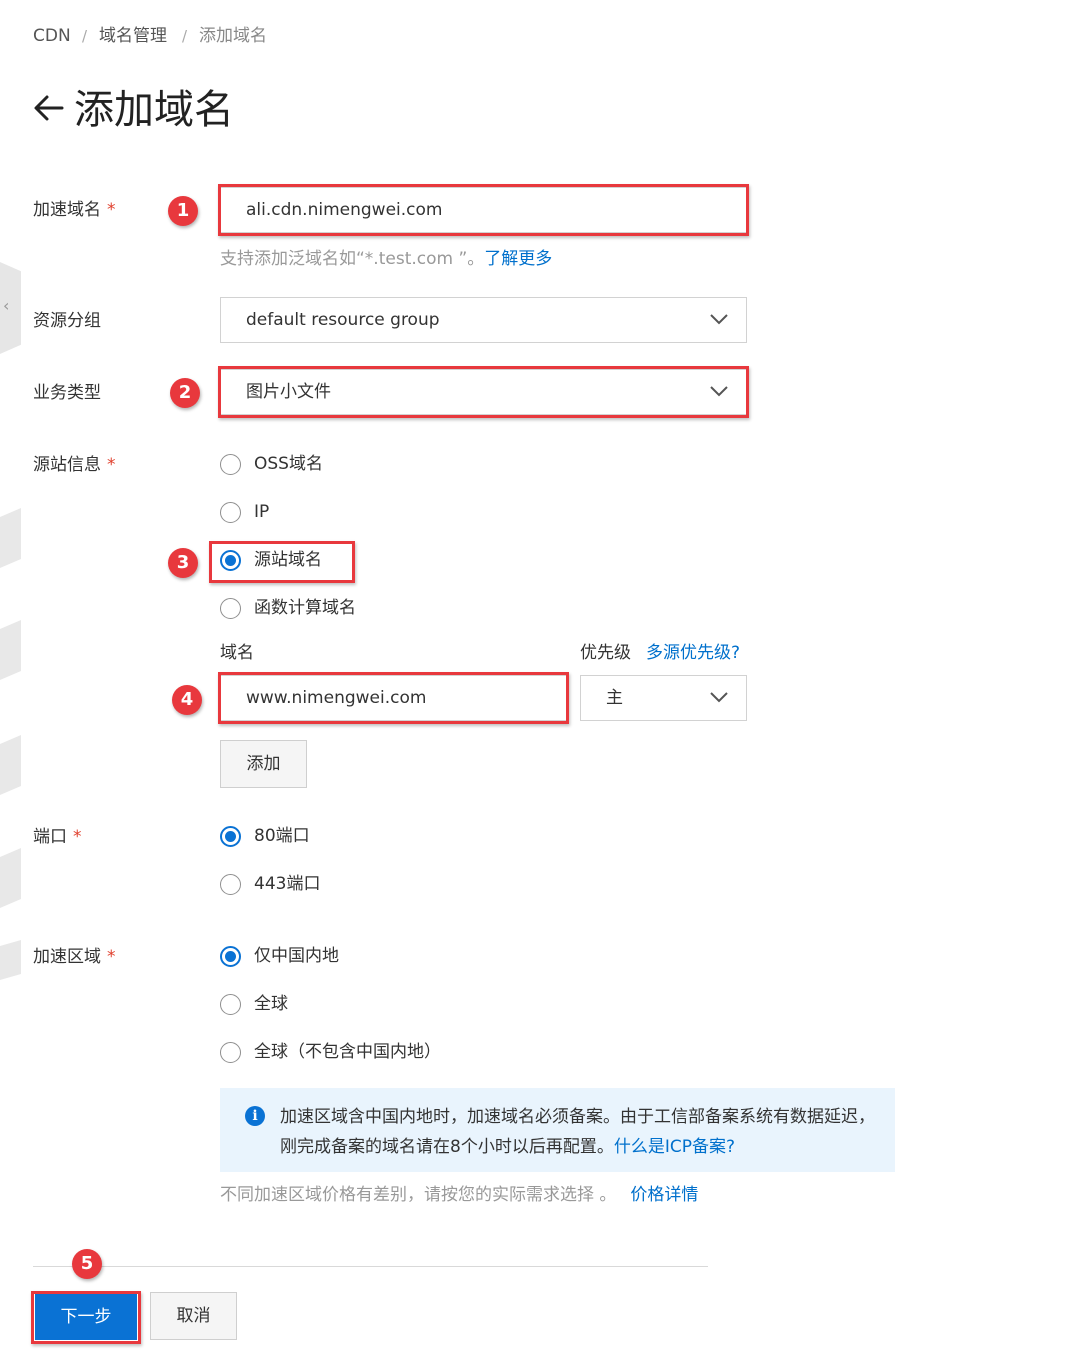  I want to click on origin-option-ip: IP, so click(244, 512).